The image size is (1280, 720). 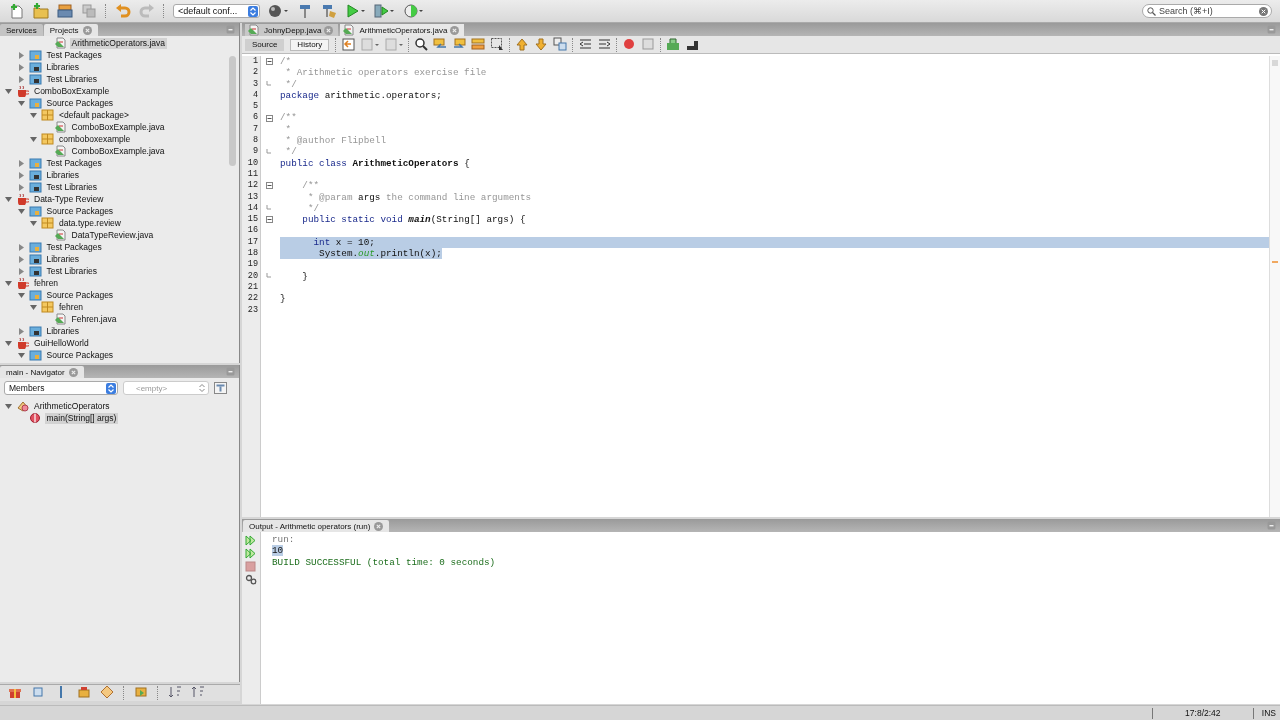 What do you see at coordinates (112, 235) in the screenshot?
I see `tree-item: DataTypeReview.java` at bounding box center [112, 235].